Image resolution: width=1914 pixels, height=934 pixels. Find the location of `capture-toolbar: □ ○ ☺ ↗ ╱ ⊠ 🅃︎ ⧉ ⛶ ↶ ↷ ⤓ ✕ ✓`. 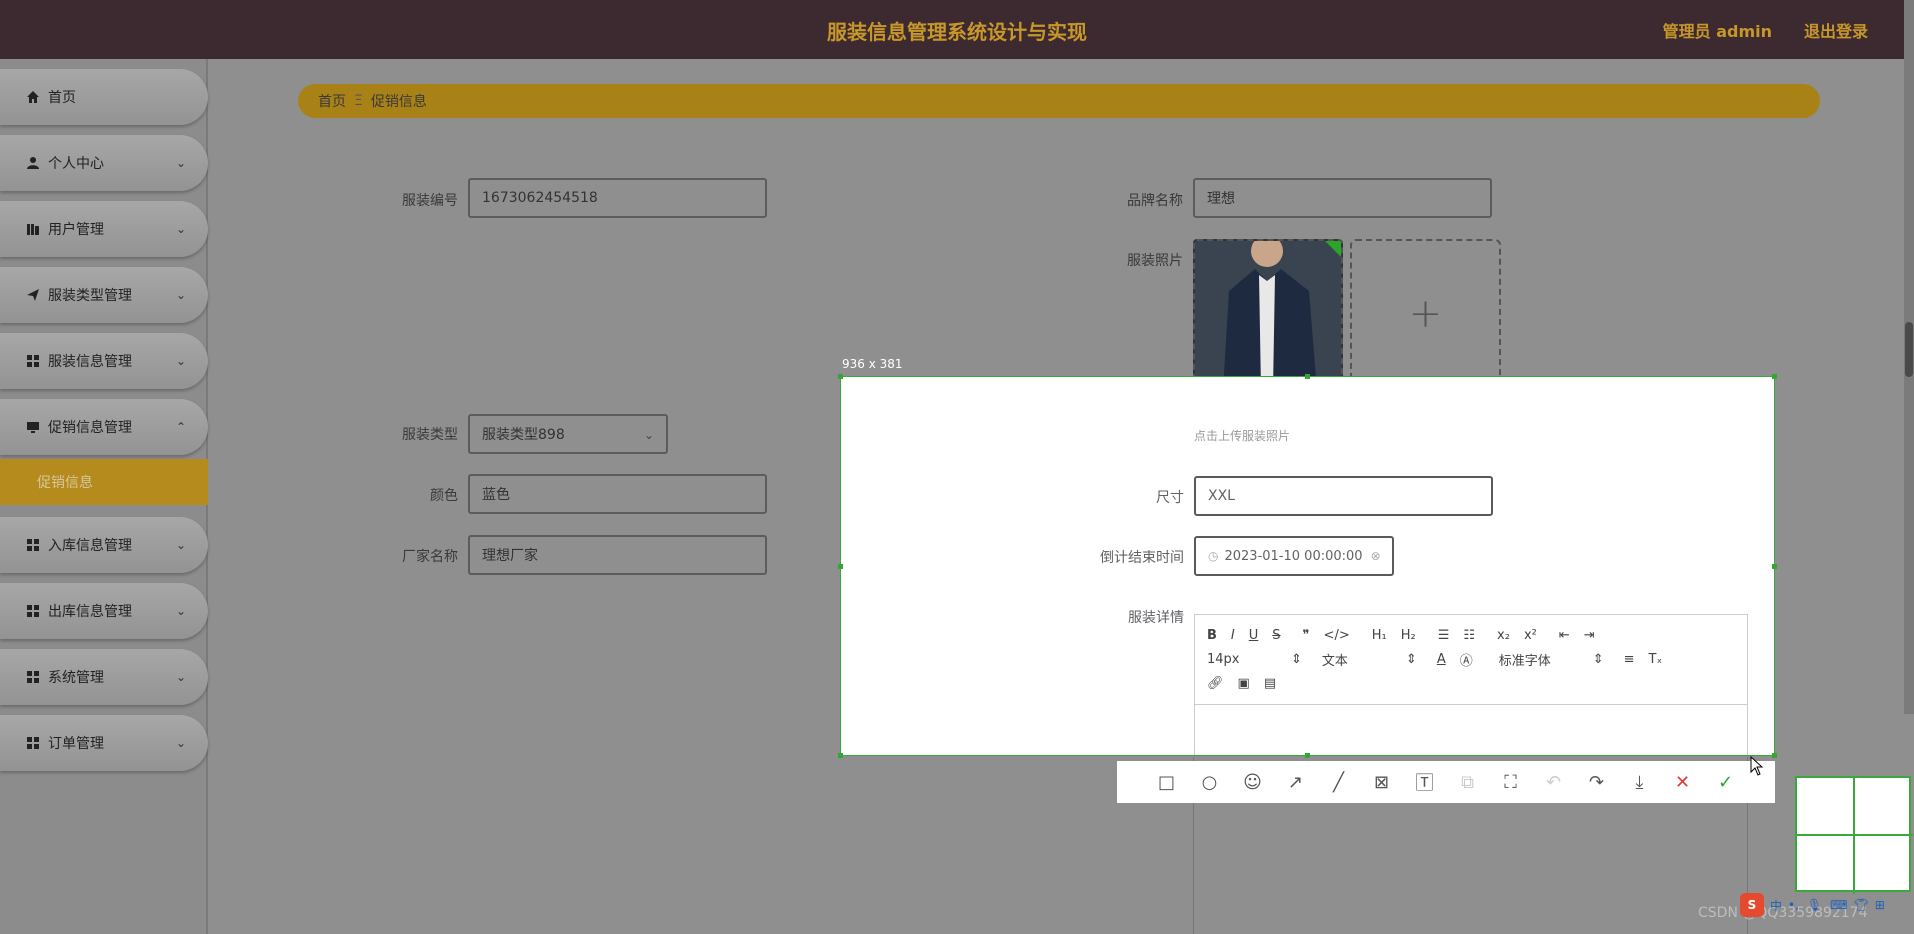

capture-toolbar: □ ○ ☺ ↗ ╱ ⊠ 🅃︎ ⧉ ⛶ ↶ ↷ ⤓ ✕ ✓ is located at coordinates (1446, 782).